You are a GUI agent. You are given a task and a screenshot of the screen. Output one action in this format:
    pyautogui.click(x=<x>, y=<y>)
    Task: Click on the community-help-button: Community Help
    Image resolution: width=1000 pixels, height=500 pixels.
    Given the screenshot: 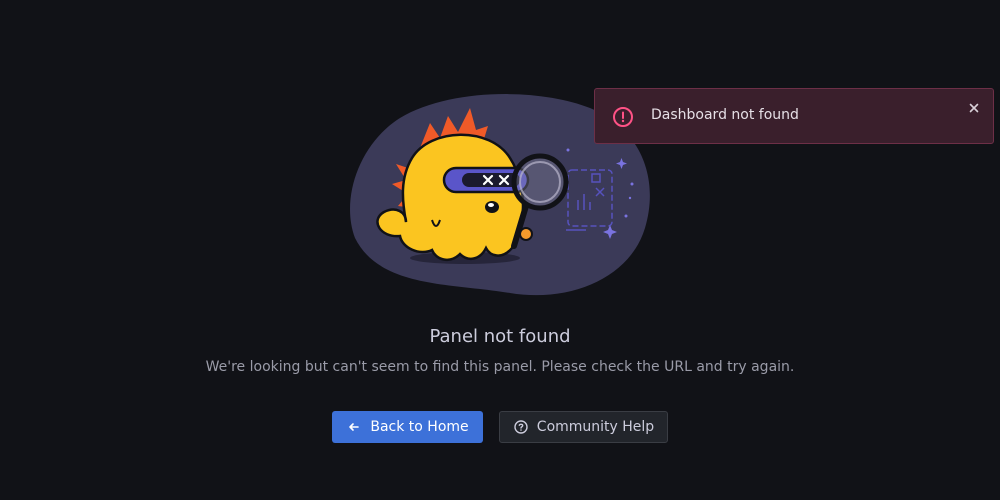 What is the action you would take?
    pyautogui.click(x=583, y=427)
    